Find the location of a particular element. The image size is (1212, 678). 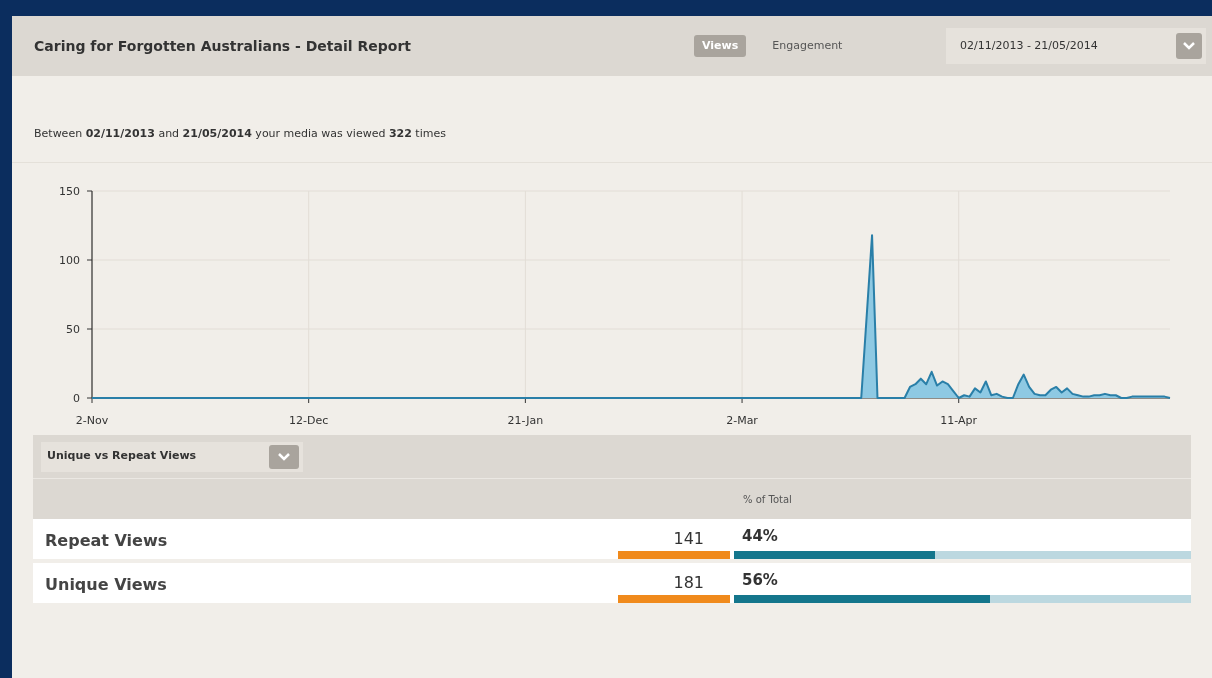

row-percent: 44% is located at coordinates (760, 536).